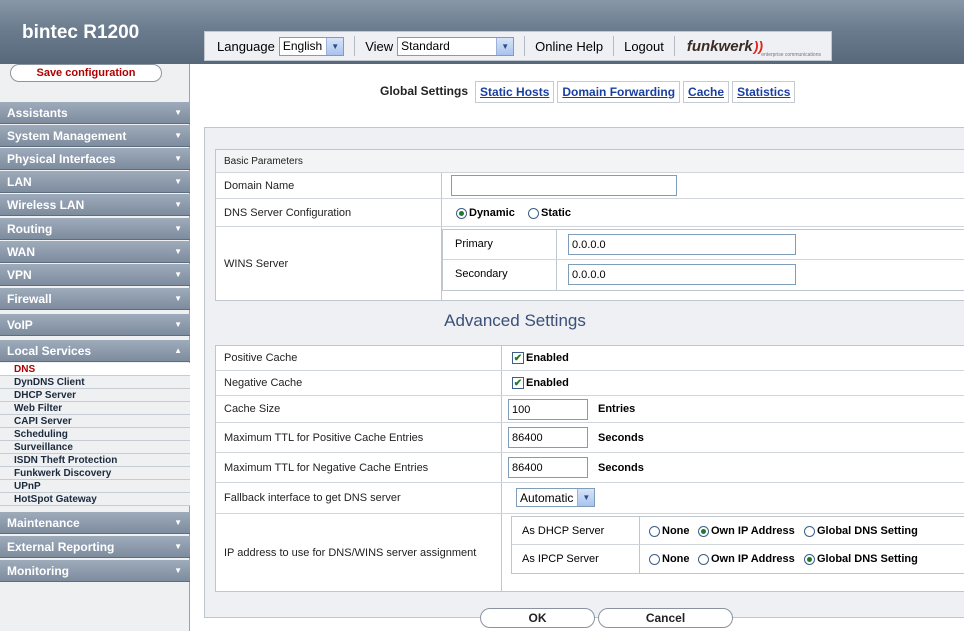 The image size is (964, 631). I want to click on dns-config-row: DNS Server Configuration Dynamic Static, so click(590, 213).